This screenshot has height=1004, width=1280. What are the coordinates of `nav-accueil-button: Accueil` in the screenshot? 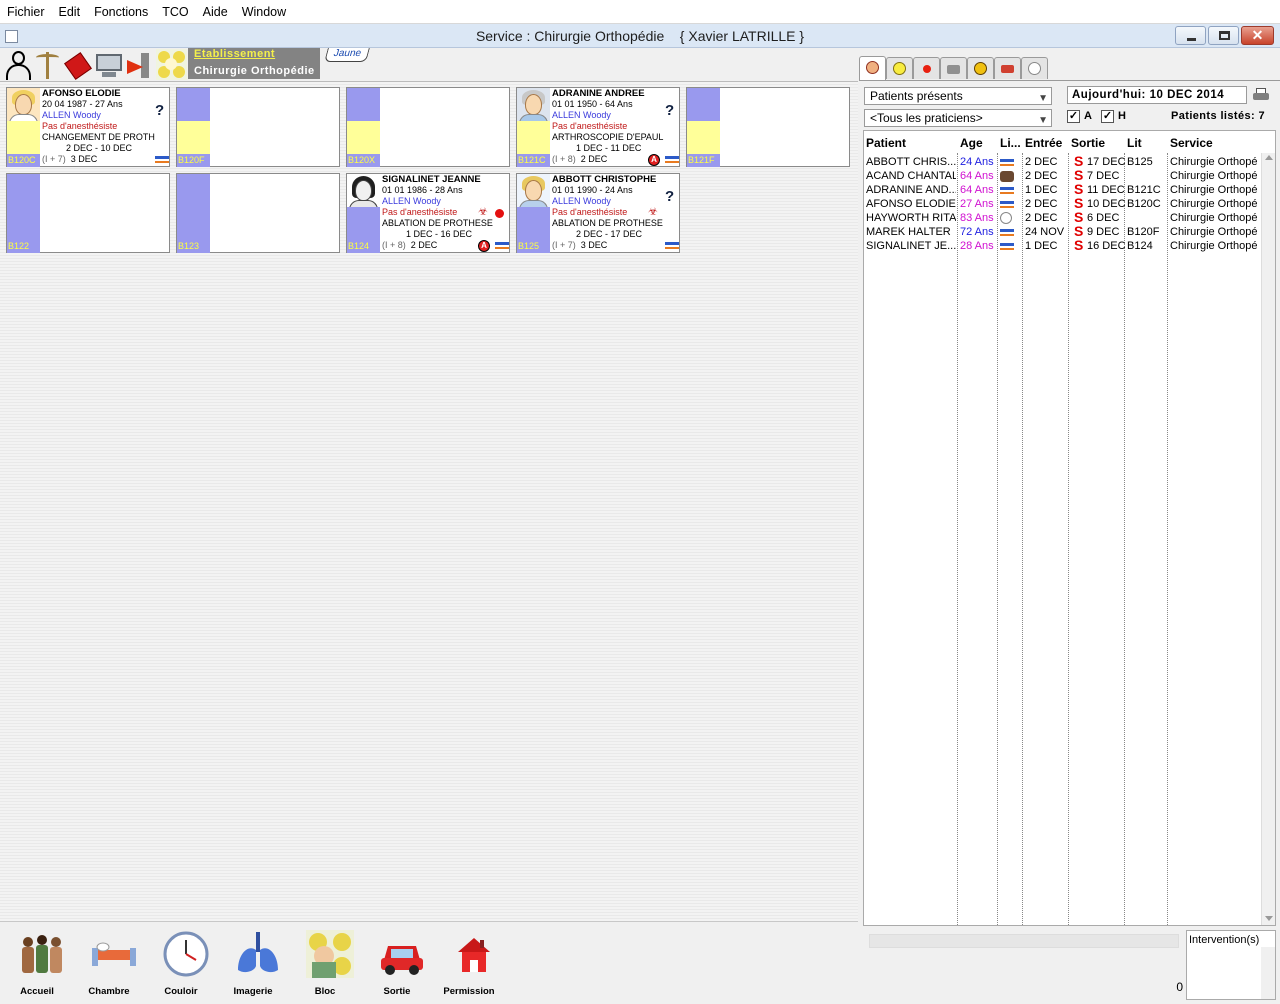 It's located at (37, 963).